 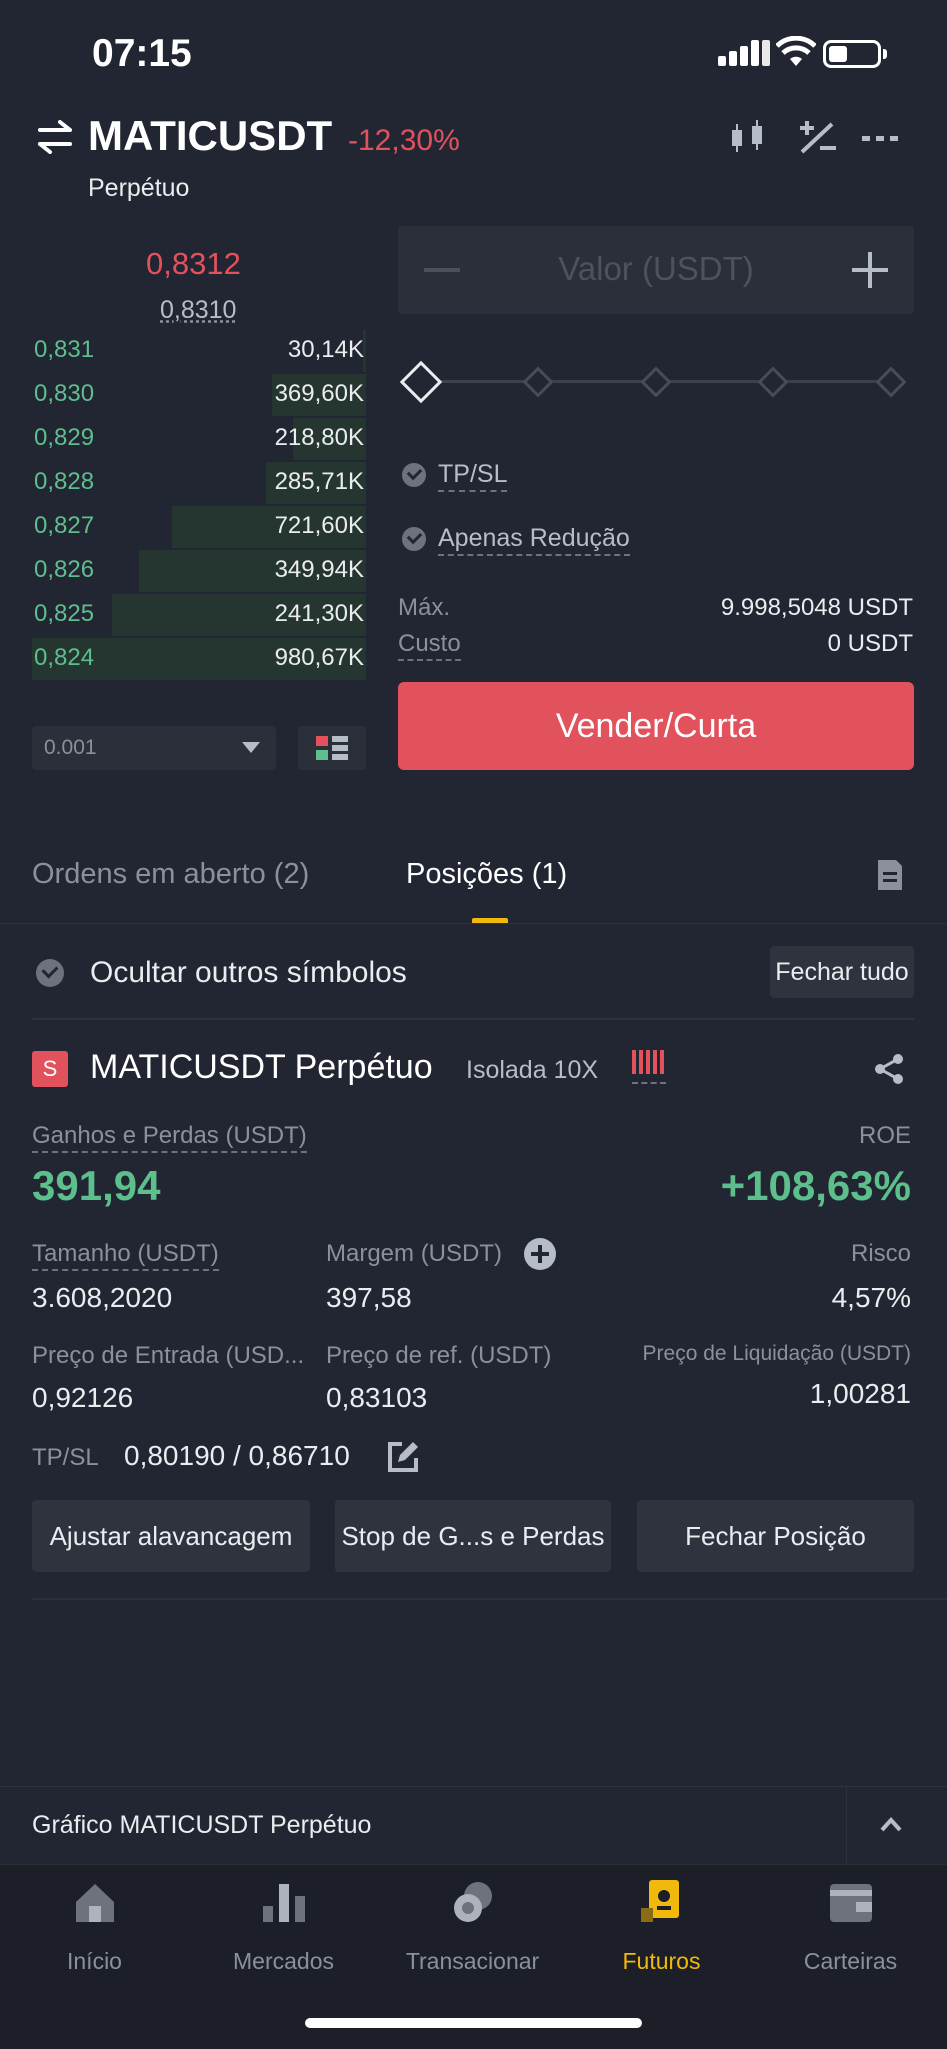 I want to click on max-value: 9.998,5048 USDT, so click(x=816, y=607).